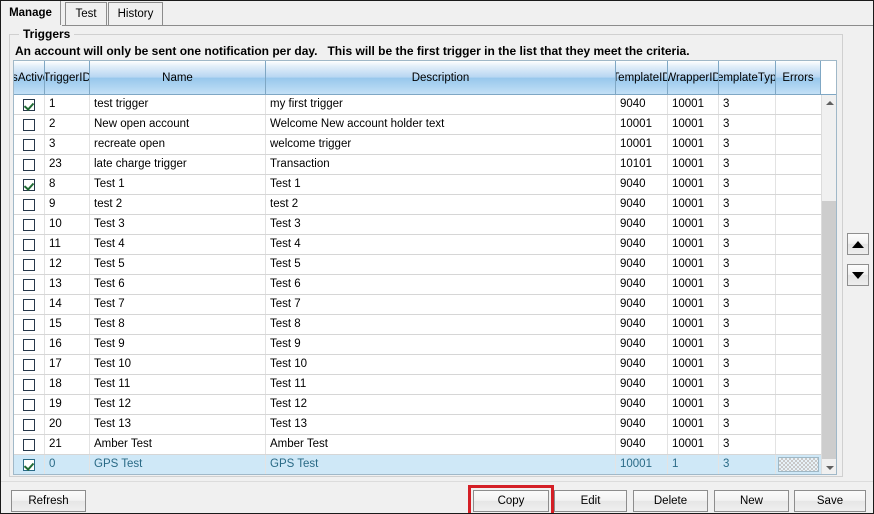 This screenshot has height=514, width=874. Describe the element at coordinates (178, 264) in the screenshot. I see `cell-name: Test 5` at that location.